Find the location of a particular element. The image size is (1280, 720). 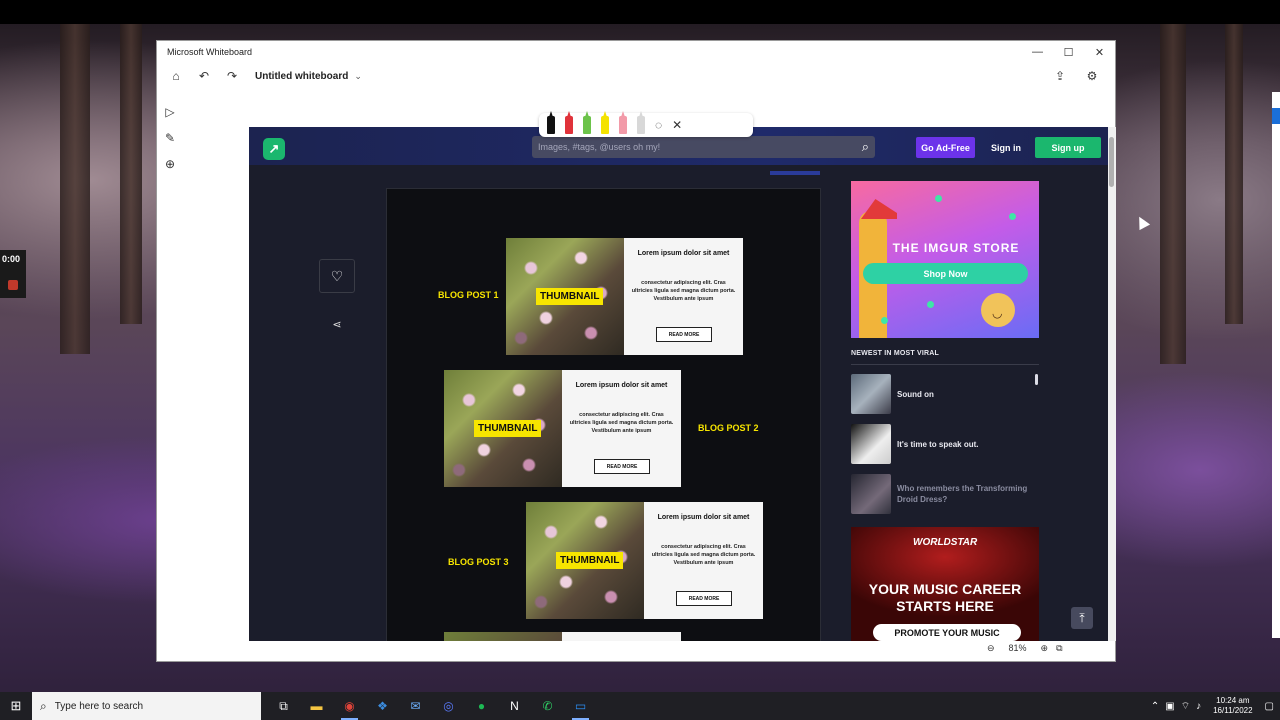

imgur-store-ad: THE IMGUR STORE Shop Now is located at coordinates (945, 259).